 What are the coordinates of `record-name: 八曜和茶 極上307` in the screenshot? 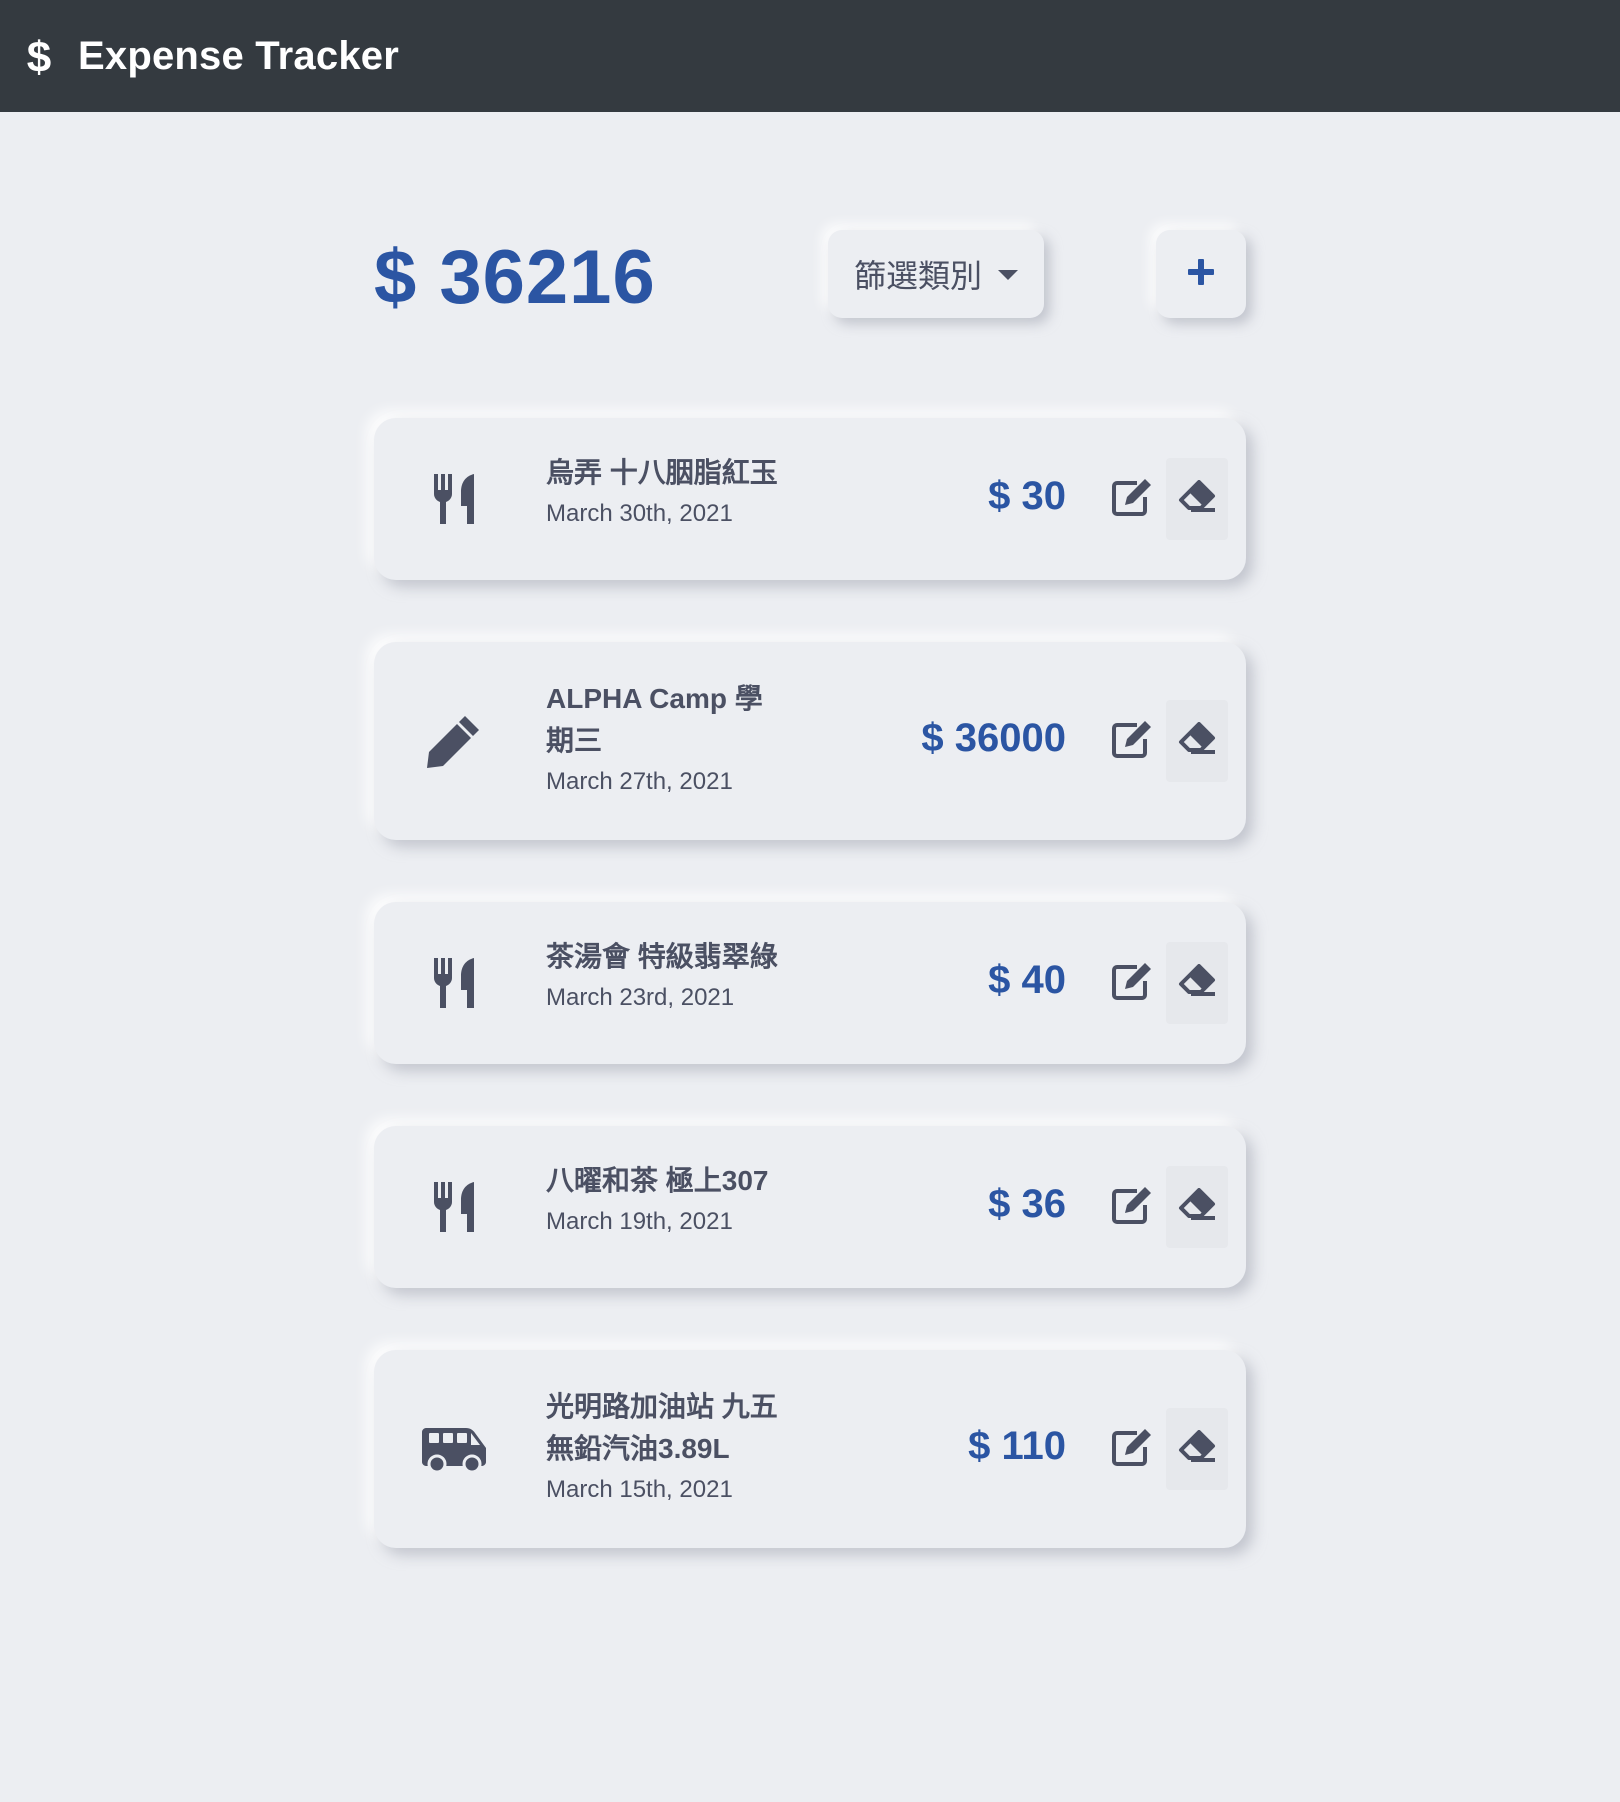 It's located at (657, 1180).